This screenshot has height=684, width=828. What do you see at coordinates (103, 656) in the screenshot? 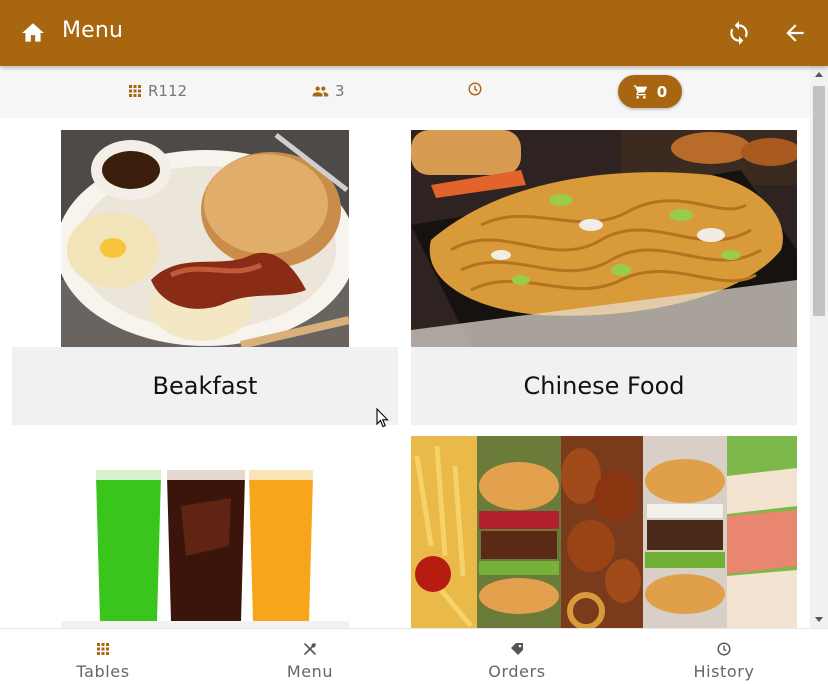
I see `nav-tables: Tables` at bounding box center [103, 656].